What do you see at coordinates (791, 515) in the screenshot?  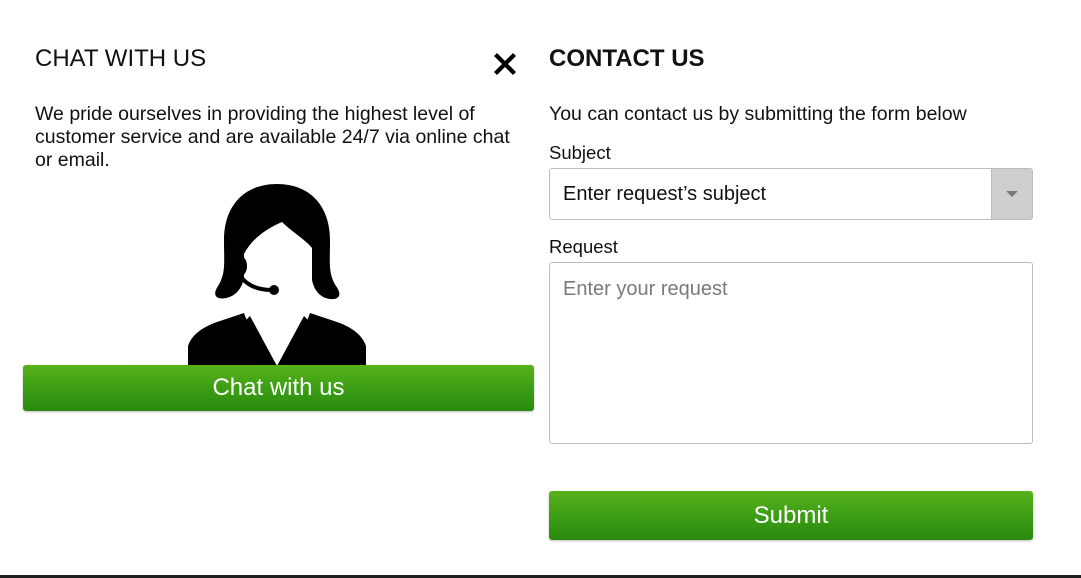 I see `submit-button: Submit` at bounding box center [791, 515].